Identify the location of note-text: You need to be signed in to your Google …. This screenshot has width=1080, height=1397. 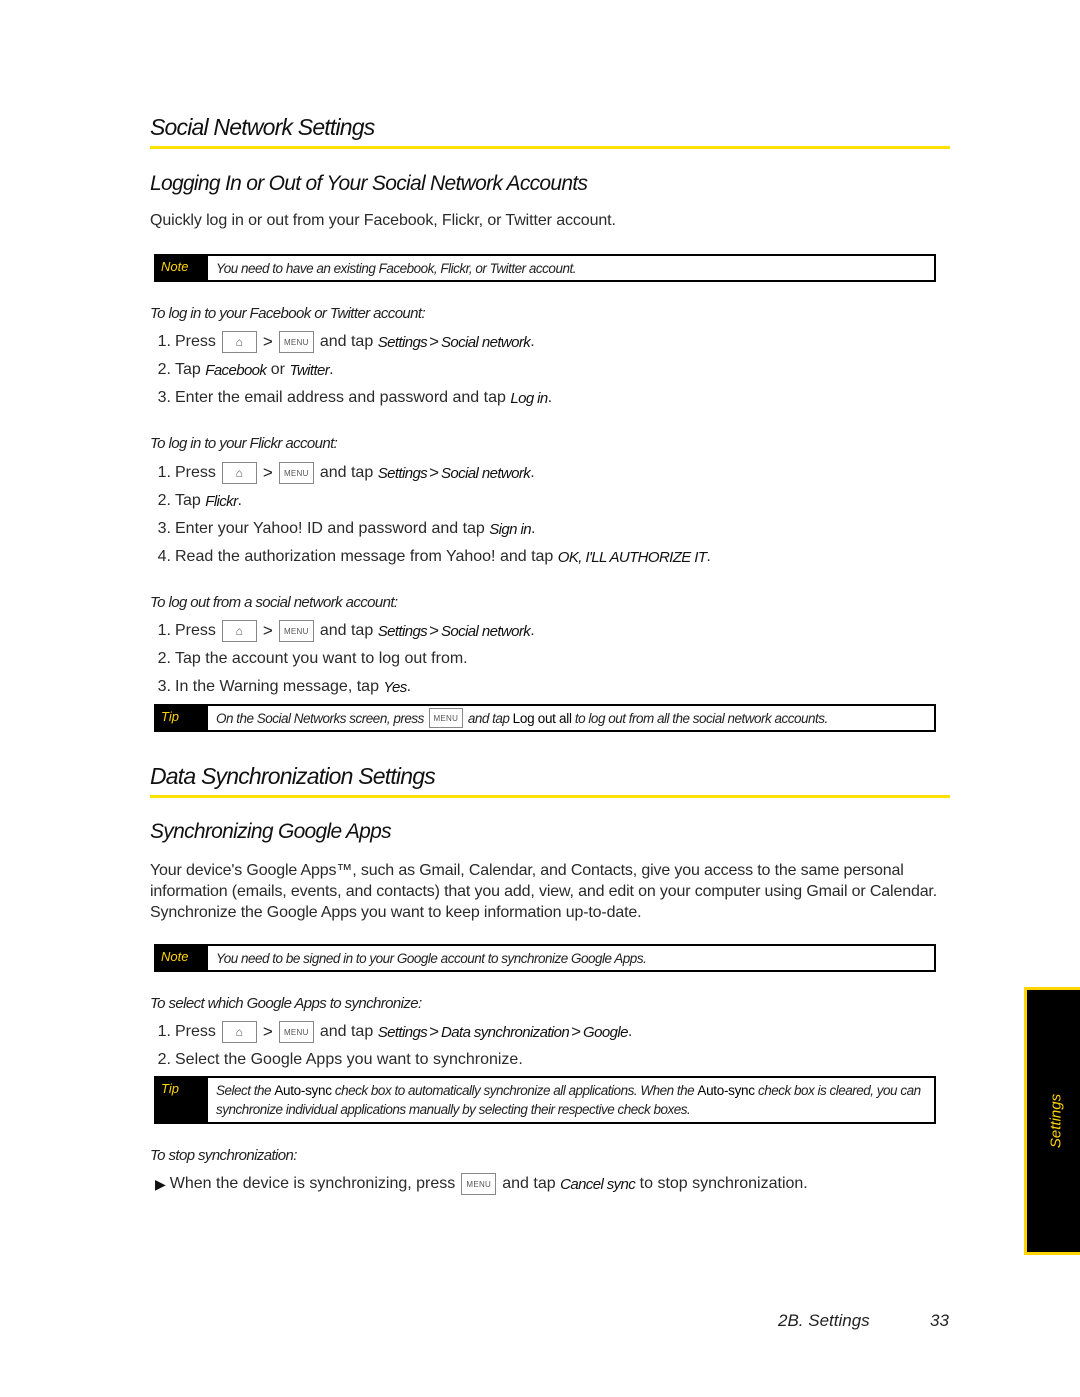
(431, 958).